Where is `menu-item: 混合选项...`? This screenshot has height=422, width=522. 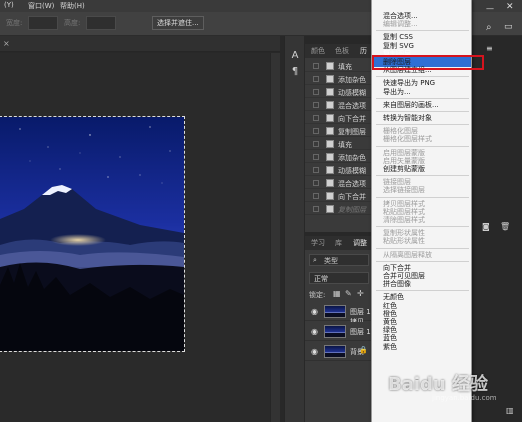
menu-item: 混合选项... is located at coordinates (400, 16).